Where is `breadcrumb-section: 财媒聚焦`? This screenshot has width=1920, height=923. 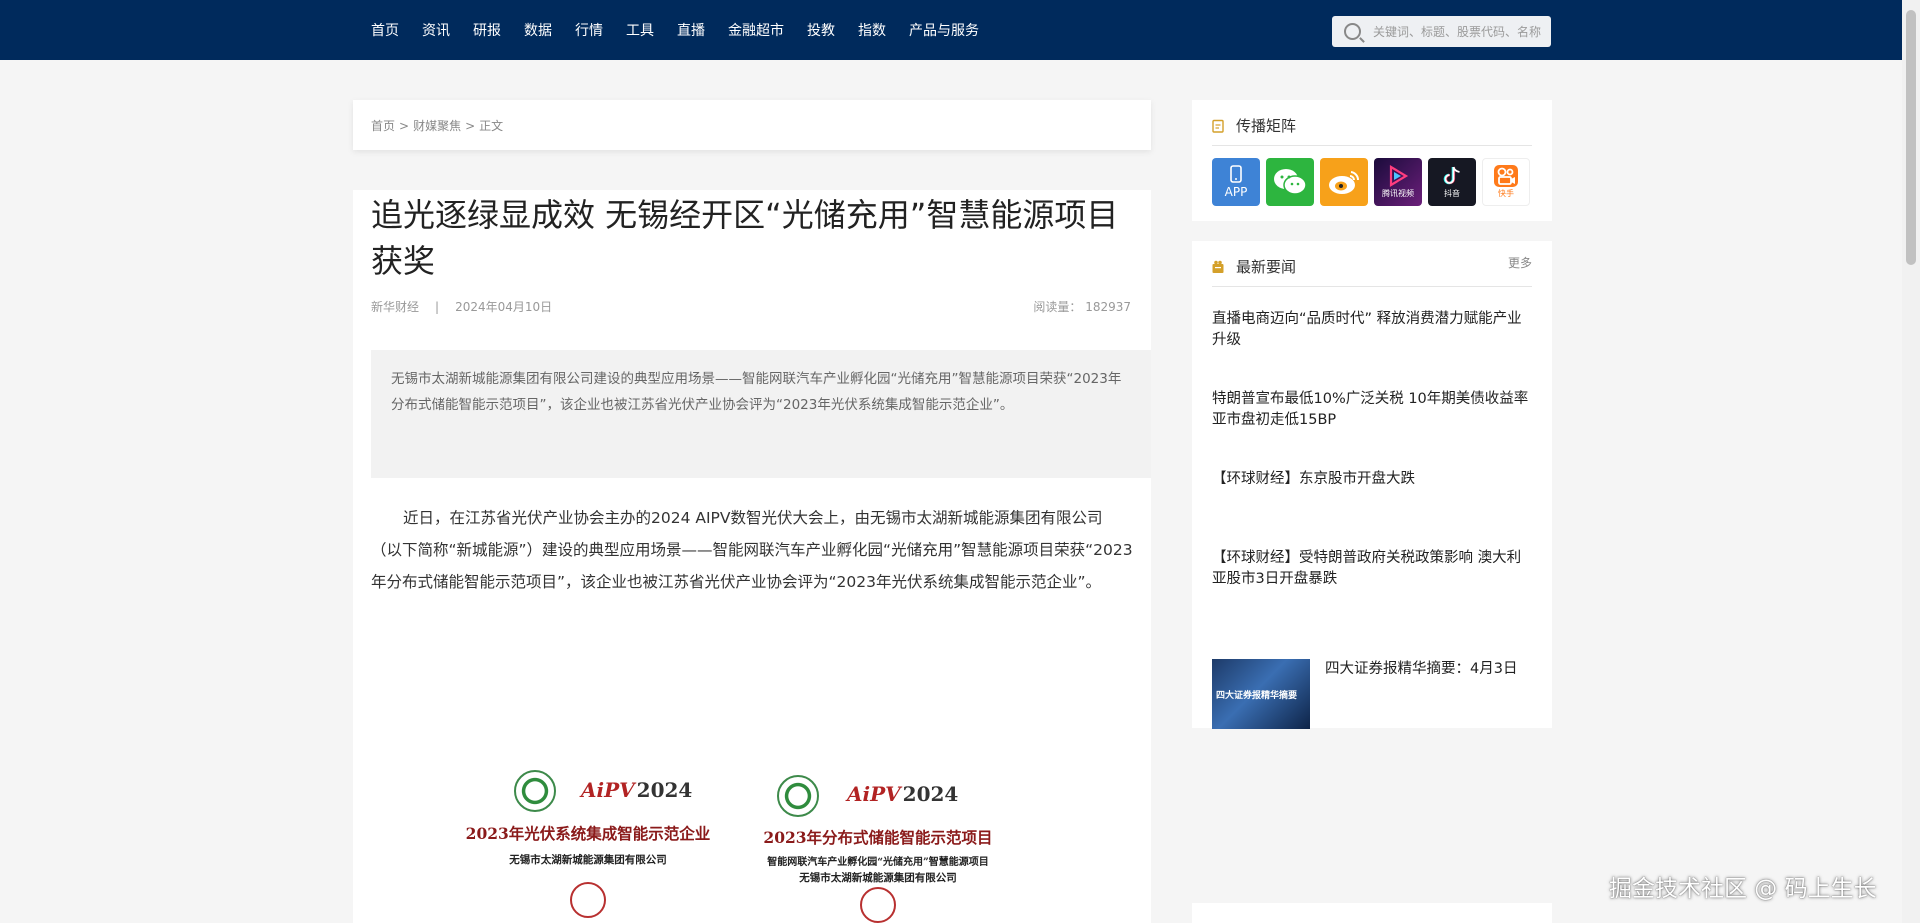 breadcrumb-section: 财媒聚焦 is located at coordinates (437, 126).